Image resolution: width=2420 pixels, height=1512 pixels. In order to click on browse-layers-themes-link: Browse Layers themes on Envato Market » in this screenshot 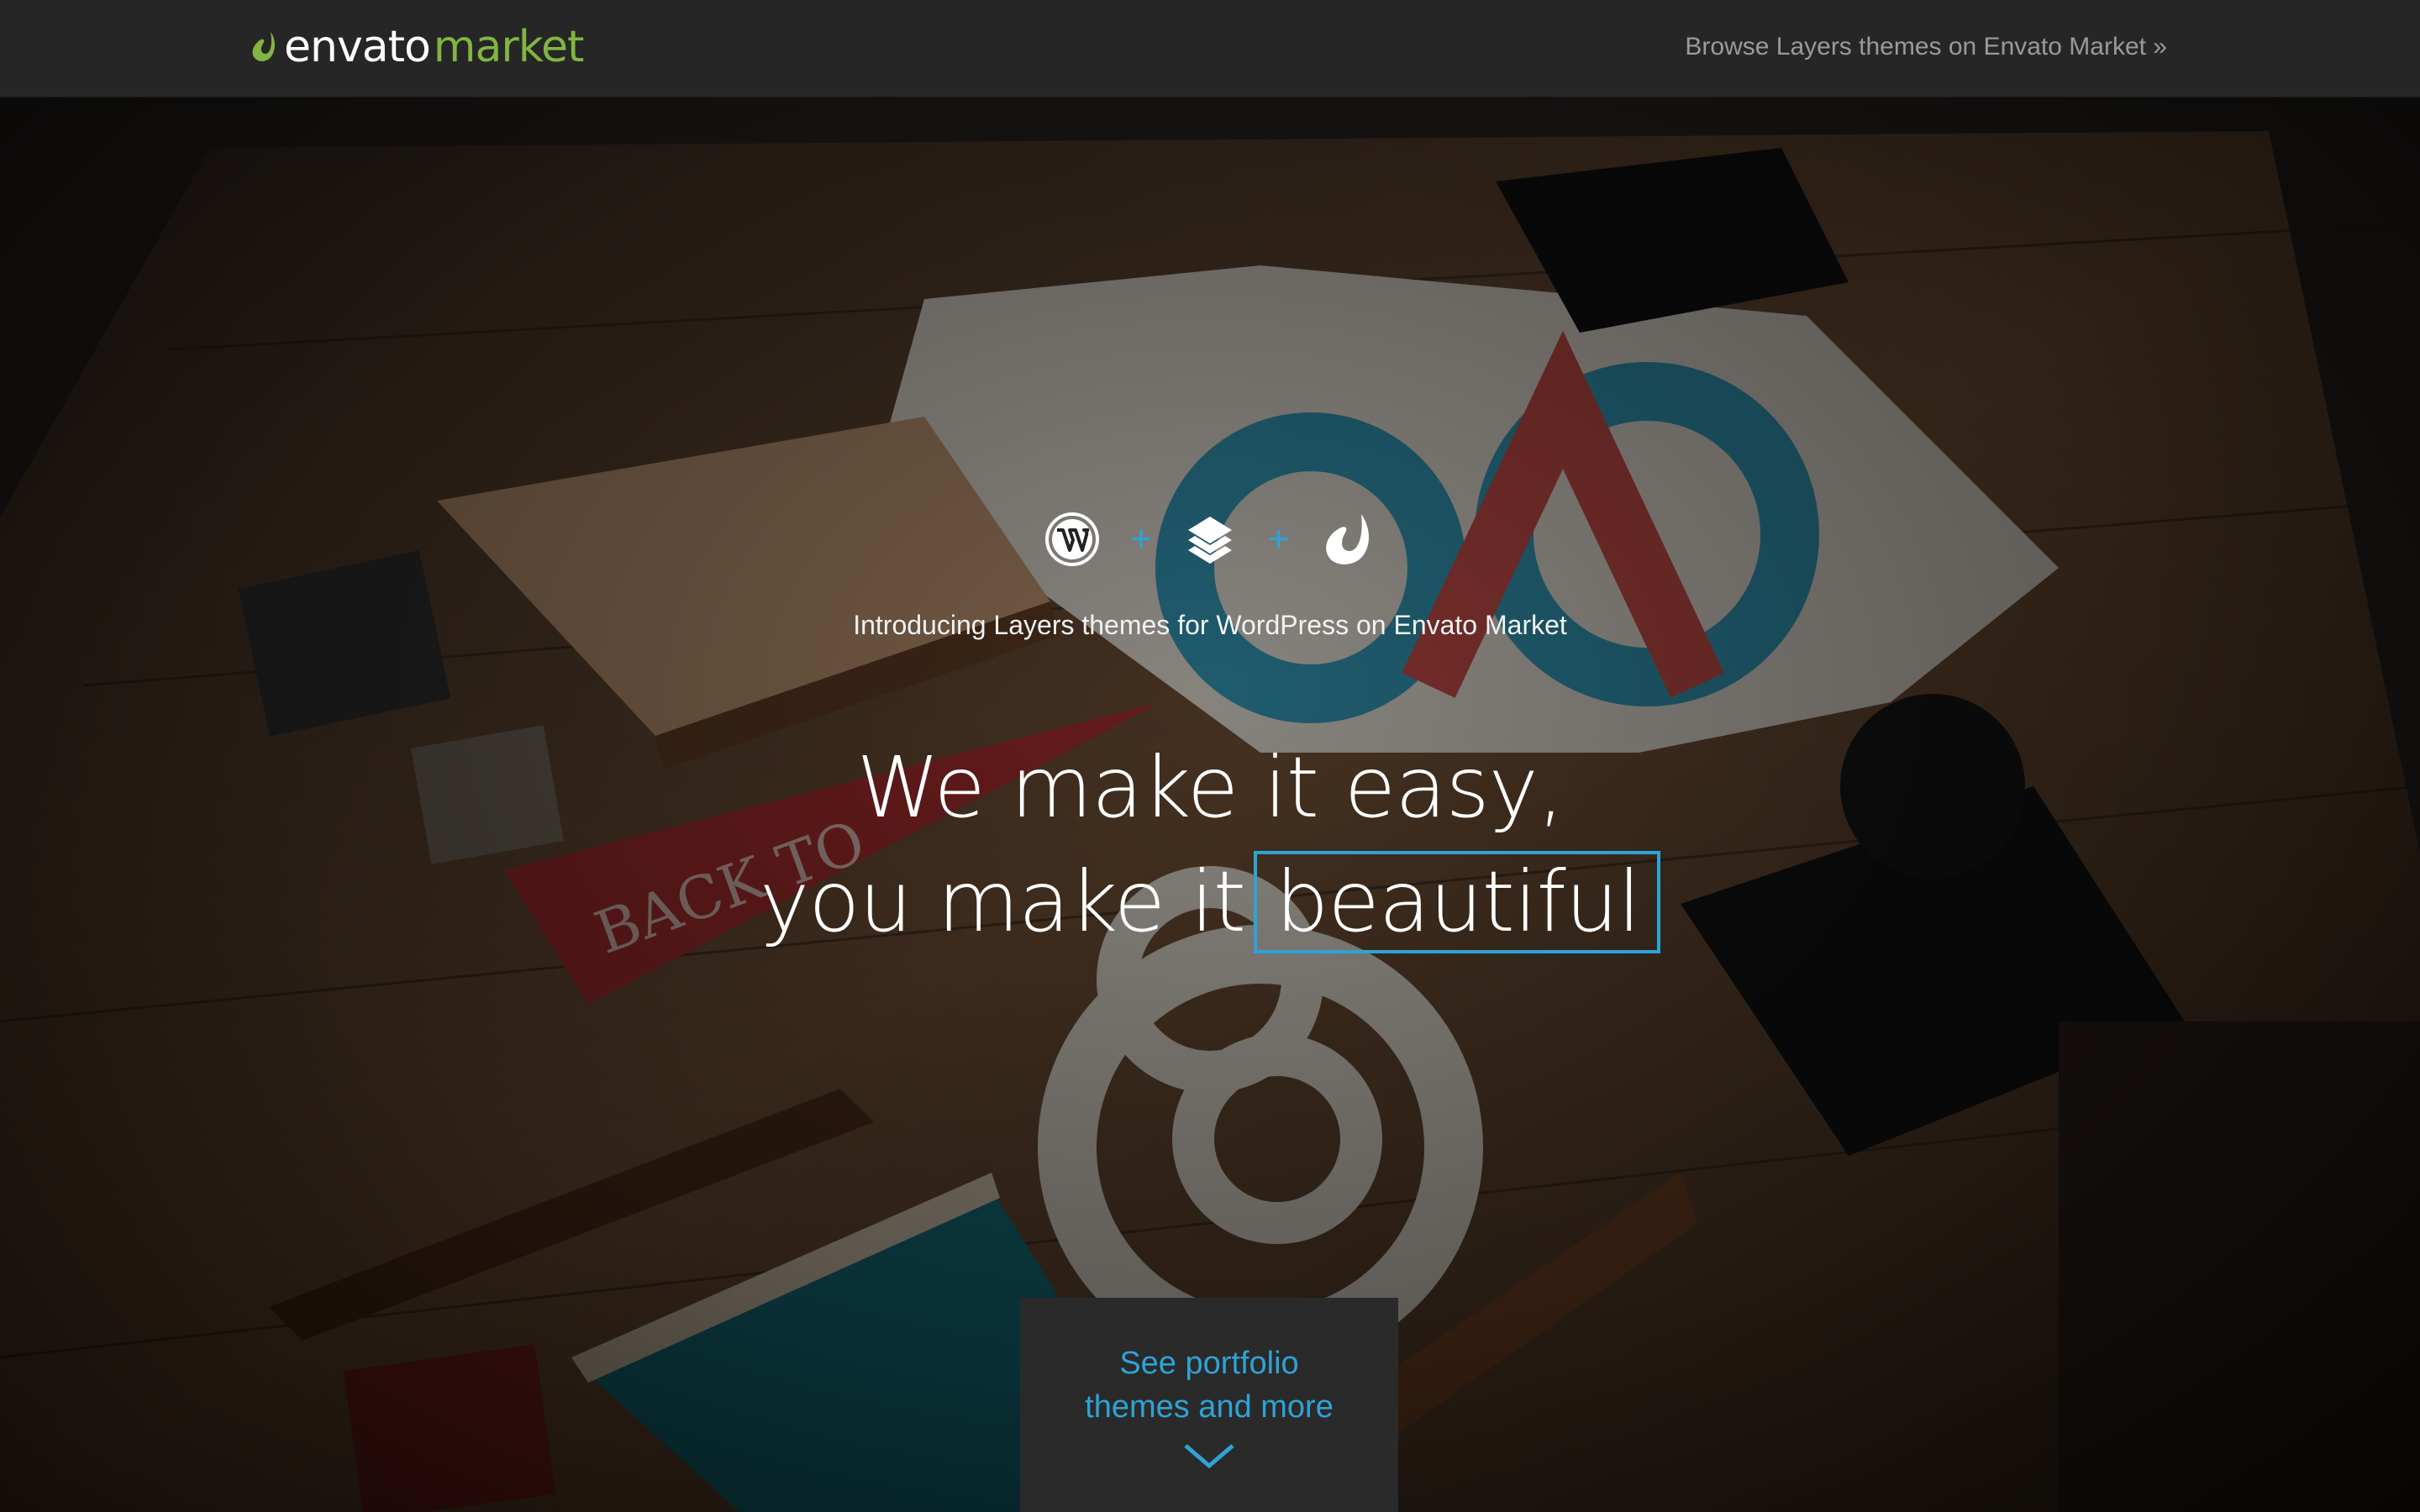, I will do `click(1926, 47)`.